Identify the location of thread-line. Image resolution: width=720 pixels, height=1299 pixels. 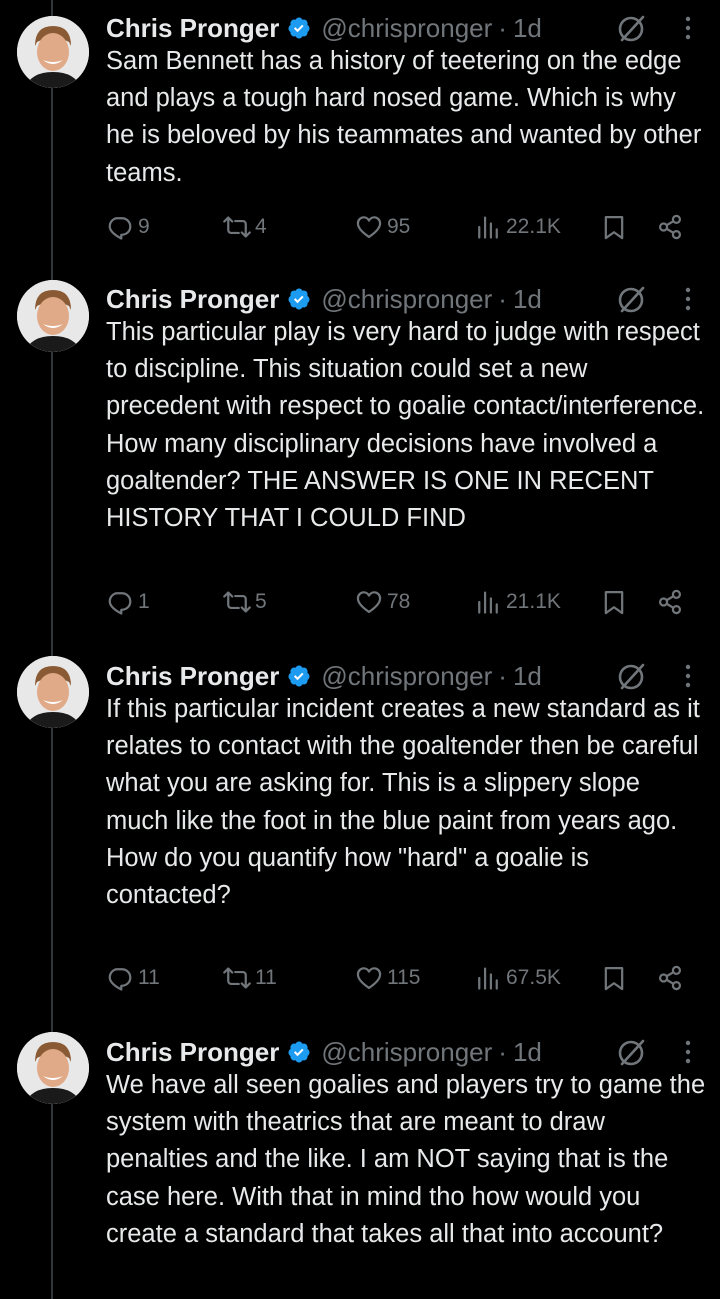
(52, 649).